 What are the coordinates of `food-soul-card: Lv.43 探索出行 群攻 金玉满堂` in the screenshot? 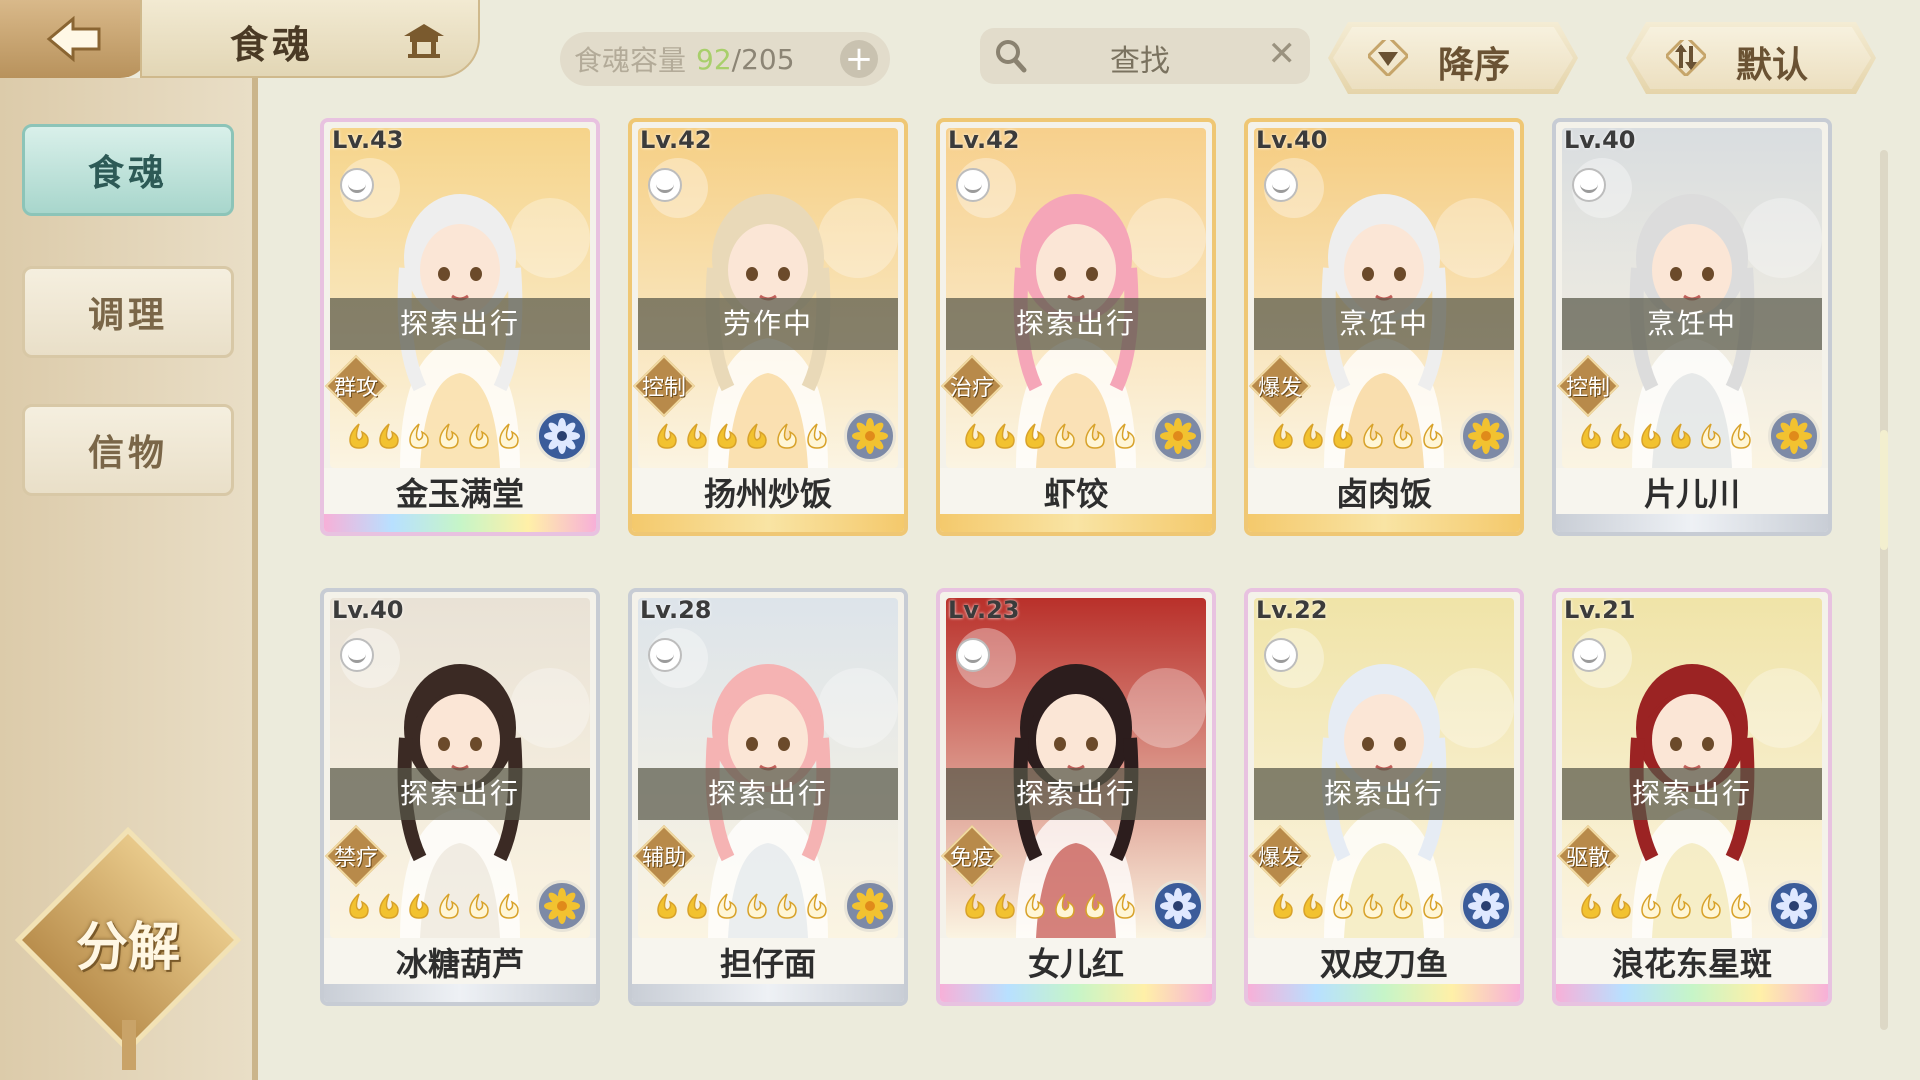 It's located at (460, 327).